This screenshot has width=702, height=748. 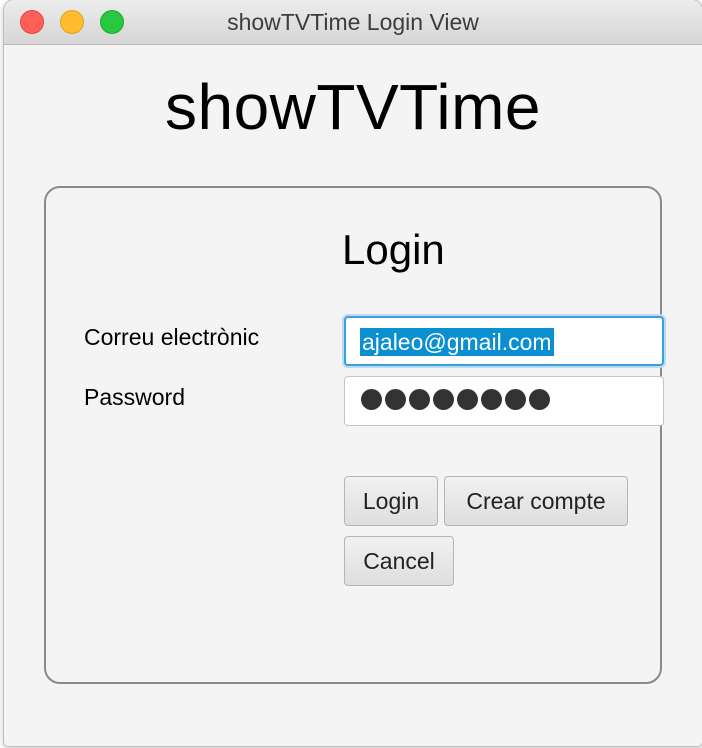 I want to click on title-bar: showTVTime Login View, so click(x=353, y=22).